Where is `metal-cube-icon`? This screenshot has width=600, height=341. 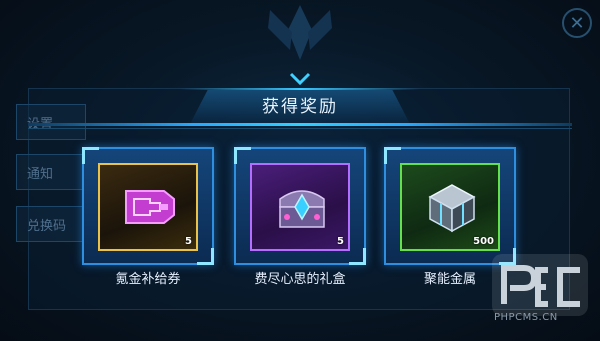 metal-cube-icon is located at coordinates (452, 208).